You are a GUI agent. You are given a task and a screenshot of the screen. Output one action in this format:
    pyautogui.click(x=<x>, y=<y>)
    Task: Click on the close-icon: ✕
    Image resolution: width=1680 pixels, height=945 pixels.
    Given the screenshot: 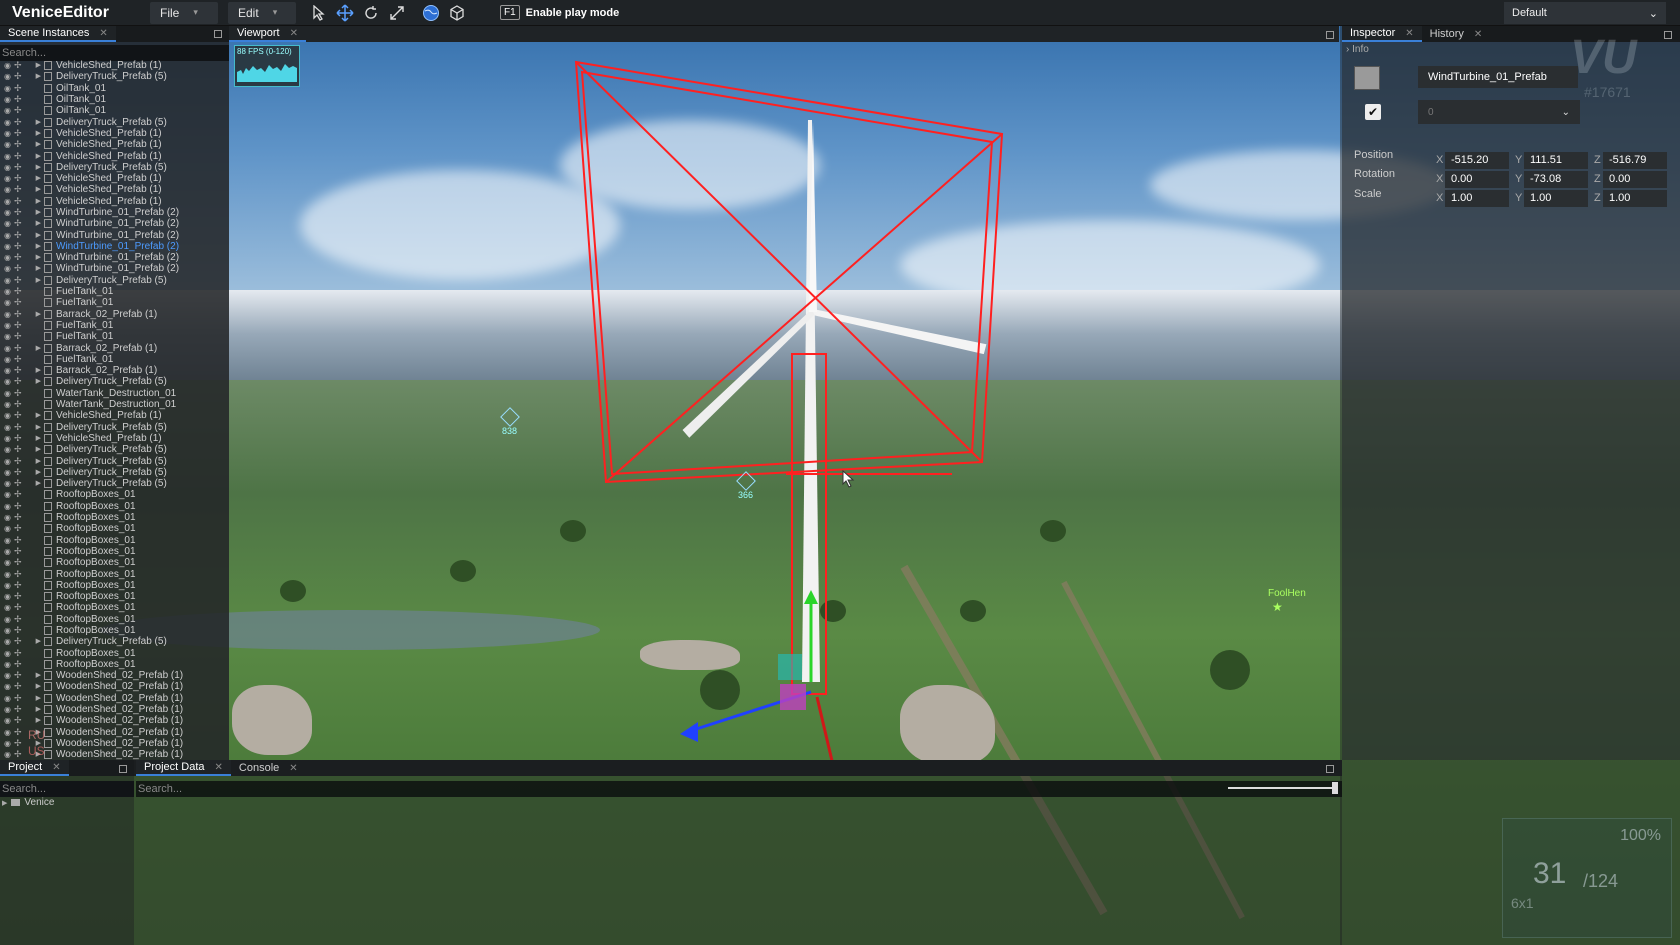 What is the action you would take?
    pyautogui.click(x=56, y=767)
    